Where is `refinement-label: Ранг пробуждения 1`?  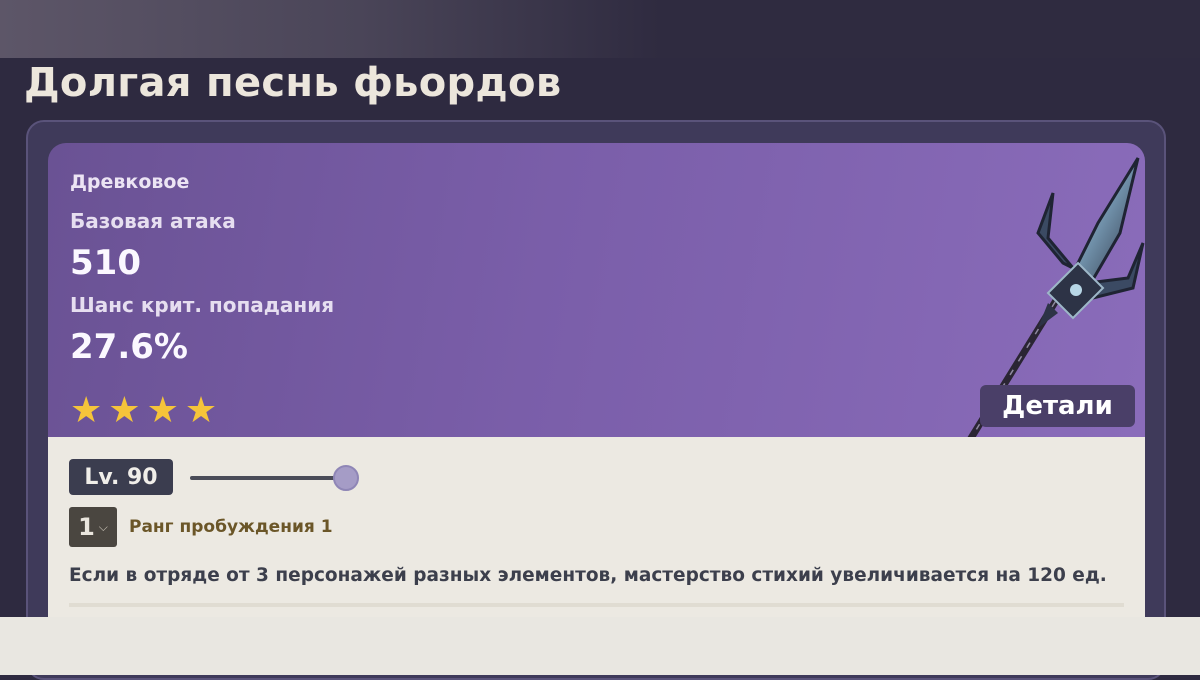
refinement-label: Ранг пробуждения 1 is located at coordinates (231, 527).